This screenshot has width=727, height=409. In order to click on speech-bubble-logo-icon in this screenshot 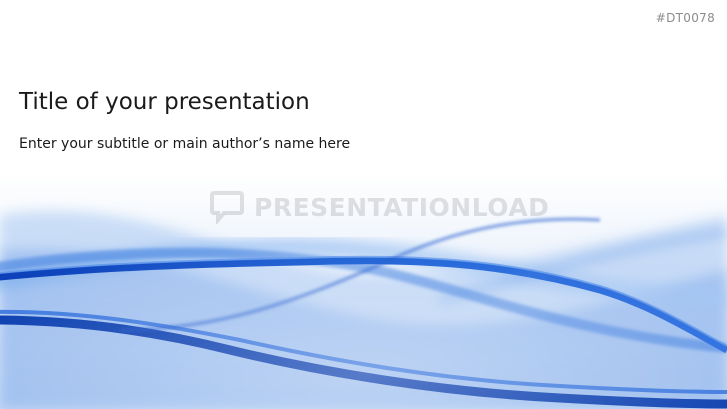, I will do `click(227, 207)`.